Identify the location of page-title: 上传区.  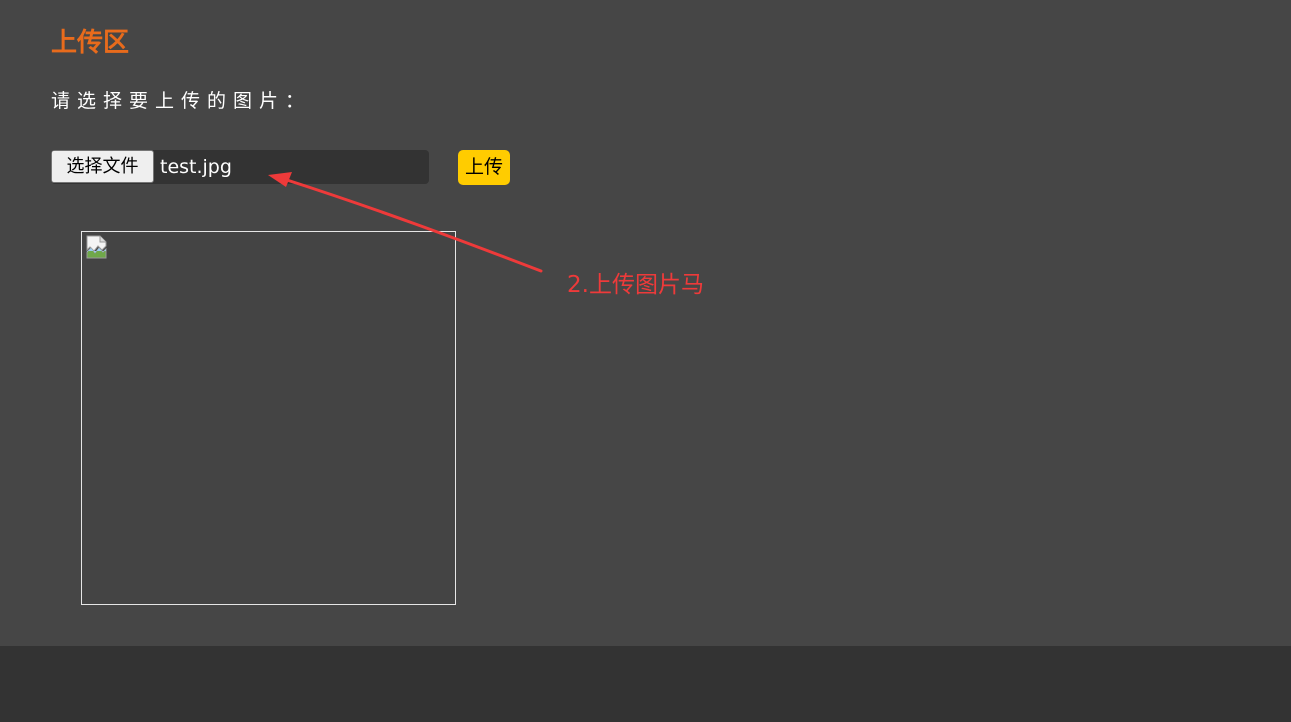
(90, 43).